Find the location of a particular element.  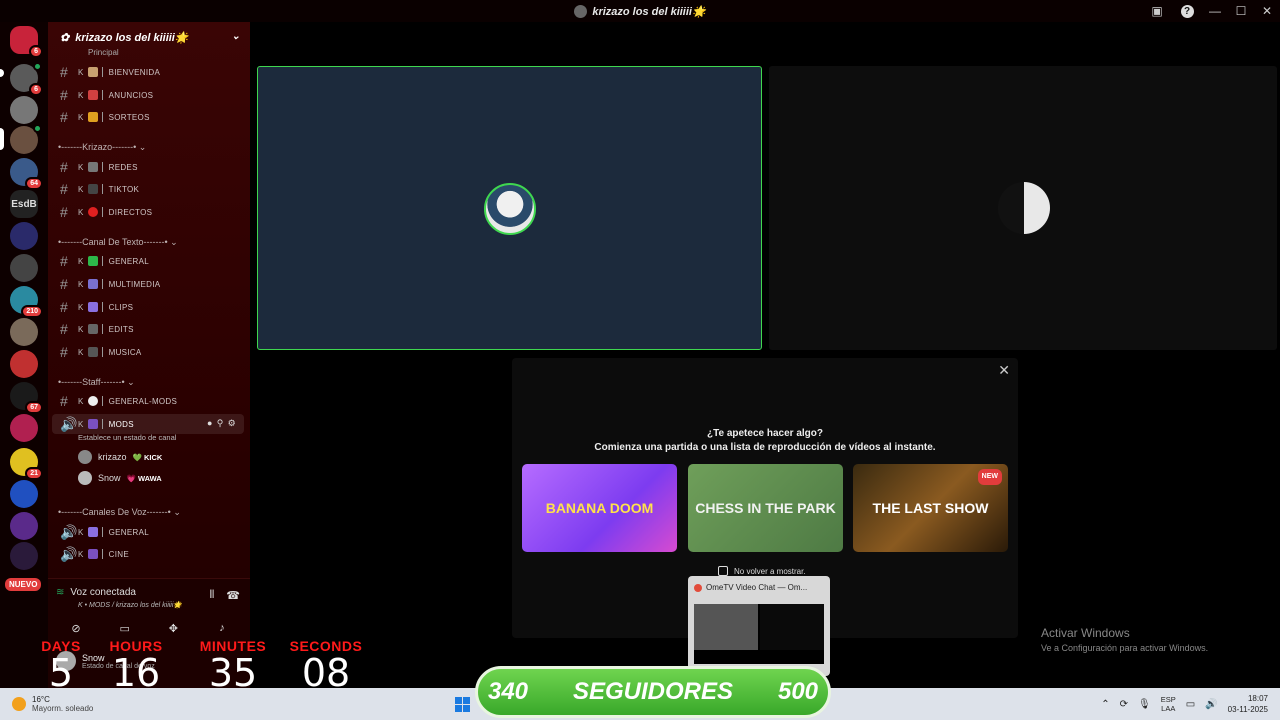

dont-show-checkbox: No volver a mostrar. is located at coordinates (762, 571).